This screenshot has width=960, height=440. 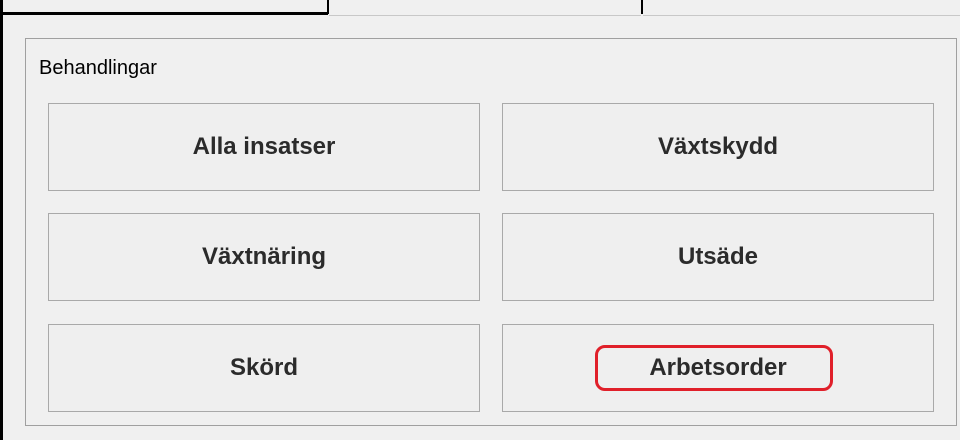 What do you see at coordinates (164, 13) in the screenshot?
I see `tab-strip-edge` at bounding box center [164, 13].